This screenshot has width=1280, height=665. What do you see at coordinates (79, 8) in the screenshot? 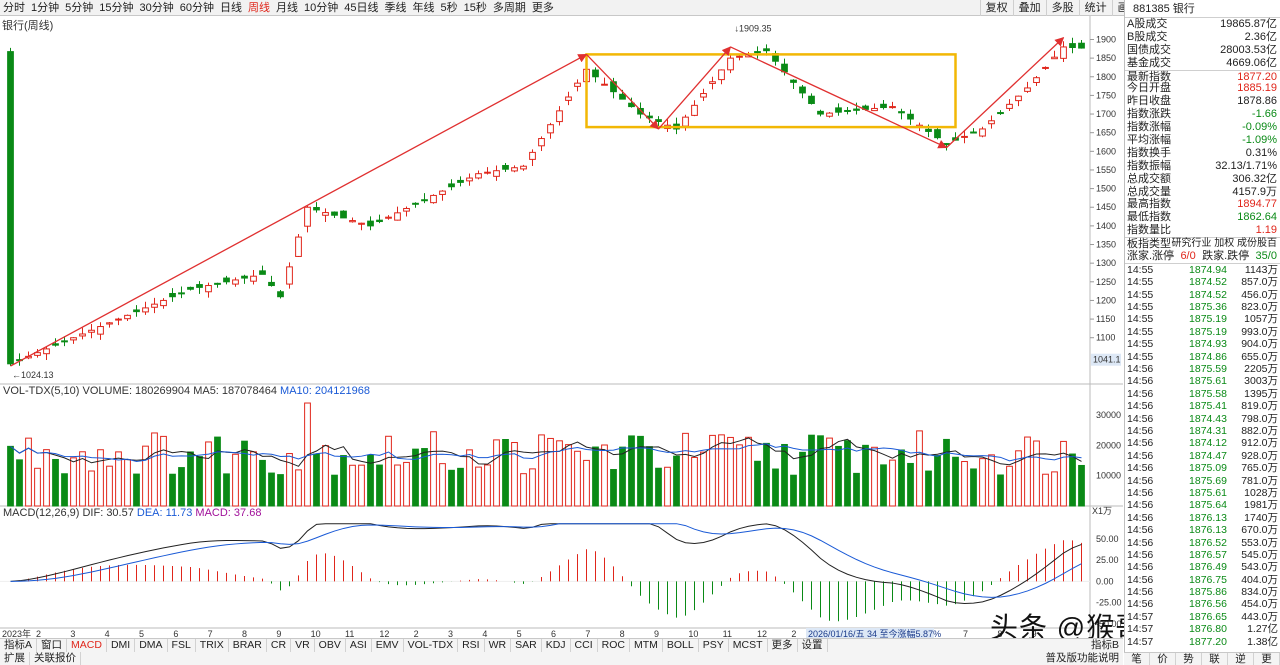
I see `period-tab-2: 5分钟` at bounding box center [79, 8].